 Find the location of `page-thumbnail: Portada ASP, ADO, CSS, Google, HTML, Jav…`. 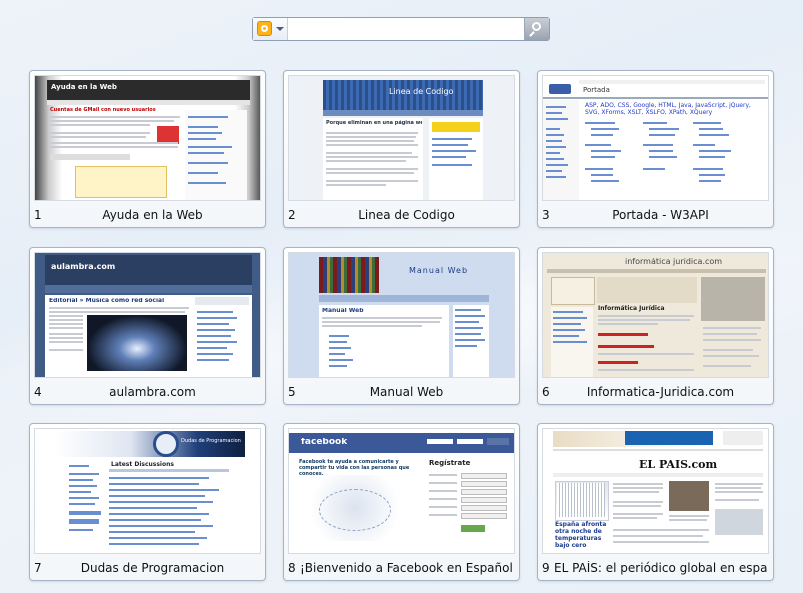

page-thumbnail: Portada ASP, ADO, CSS, Google, HTML, Jav… is located at coordinates (655, 138).